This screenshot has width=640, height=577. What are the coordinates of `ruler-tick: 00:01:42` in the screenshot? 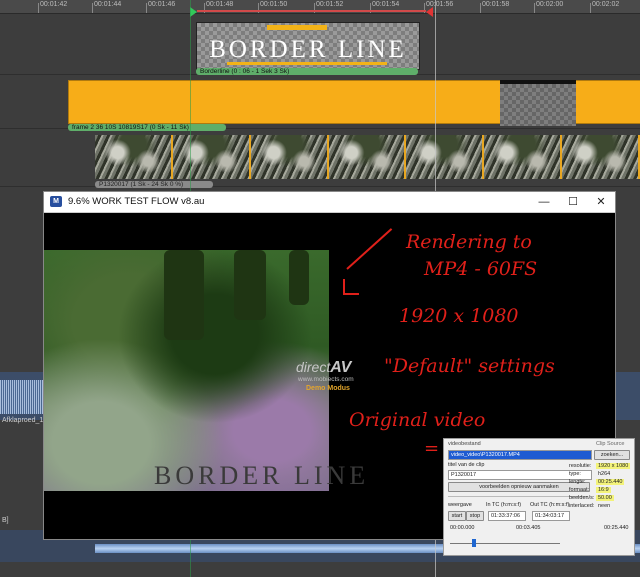 It's located at (52, 7).